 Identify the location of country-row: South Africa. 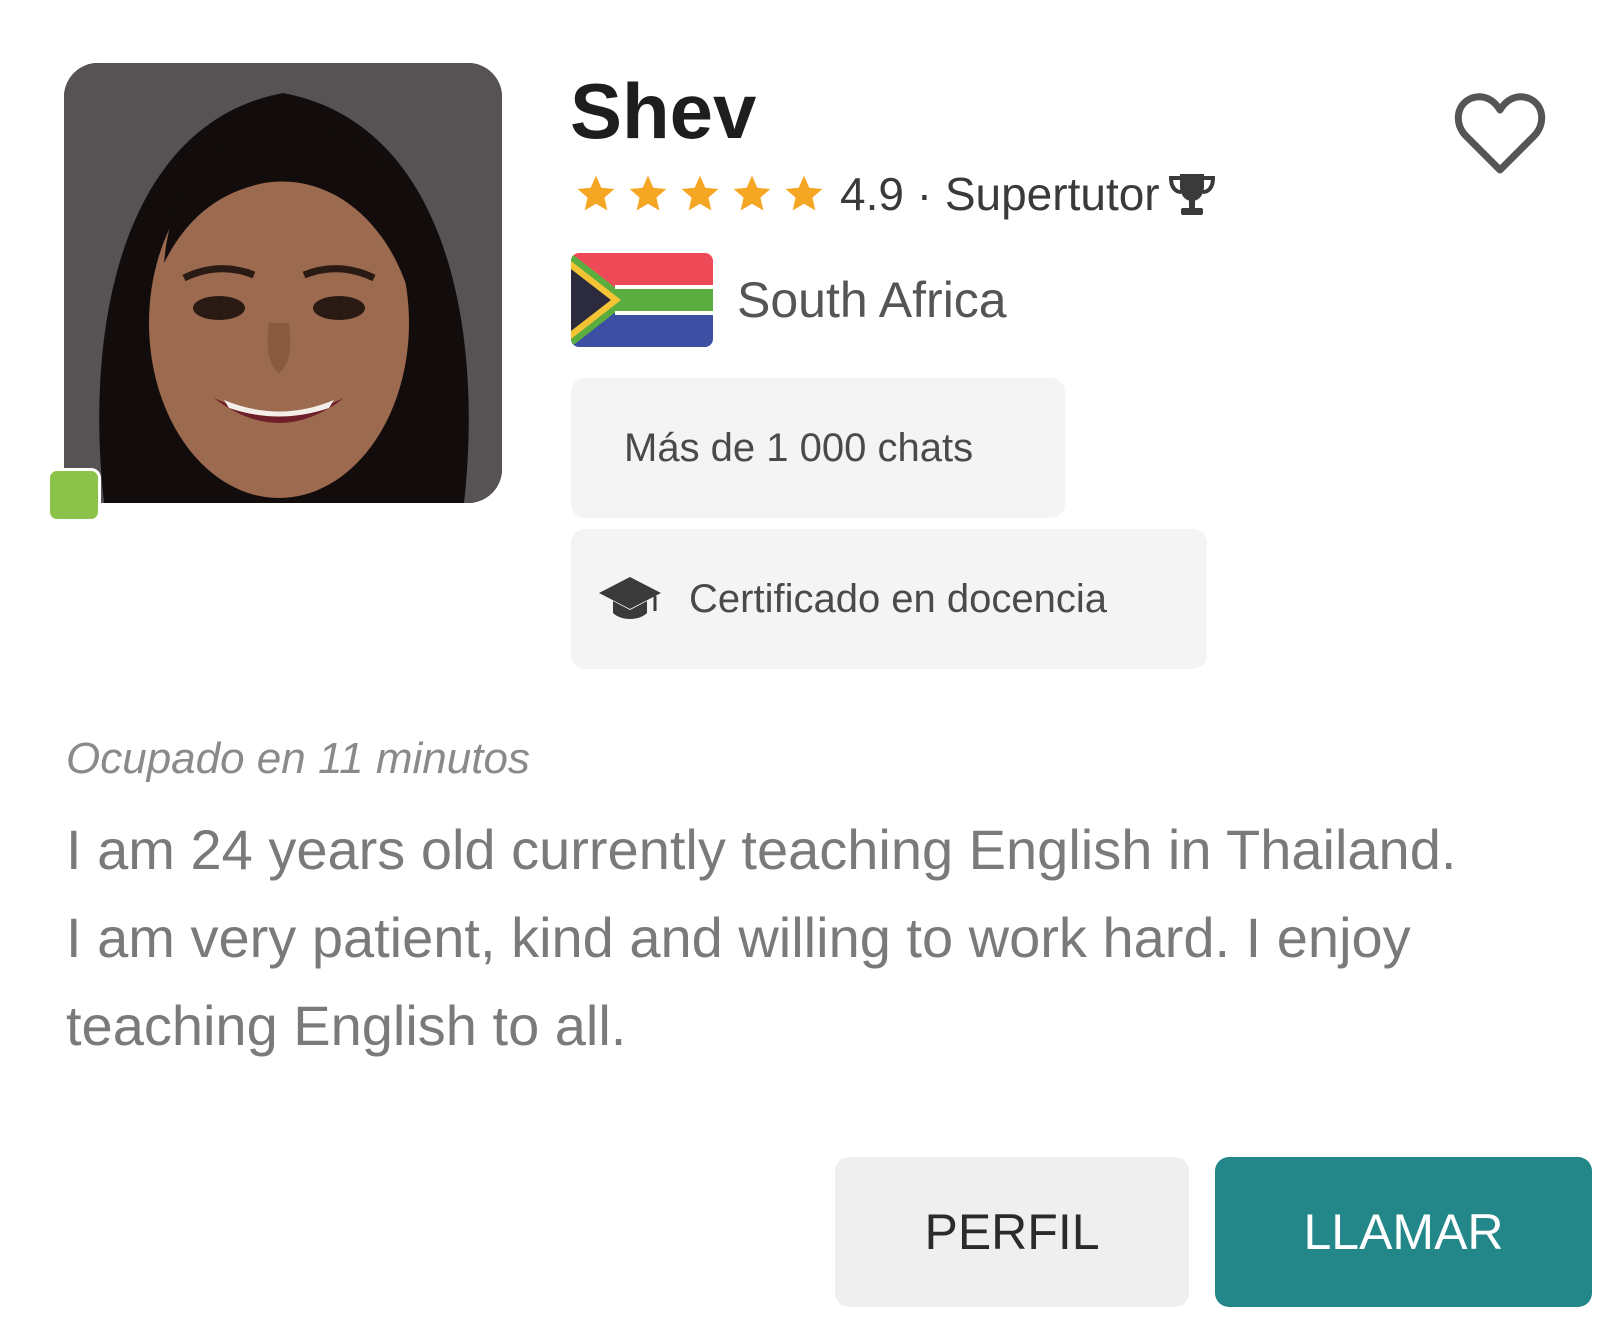
(789, 300).